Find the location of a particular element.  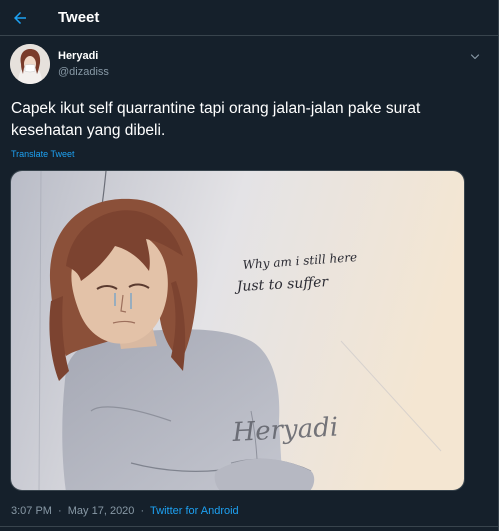

arrow-left-icon is located at coordinates (20, 17).